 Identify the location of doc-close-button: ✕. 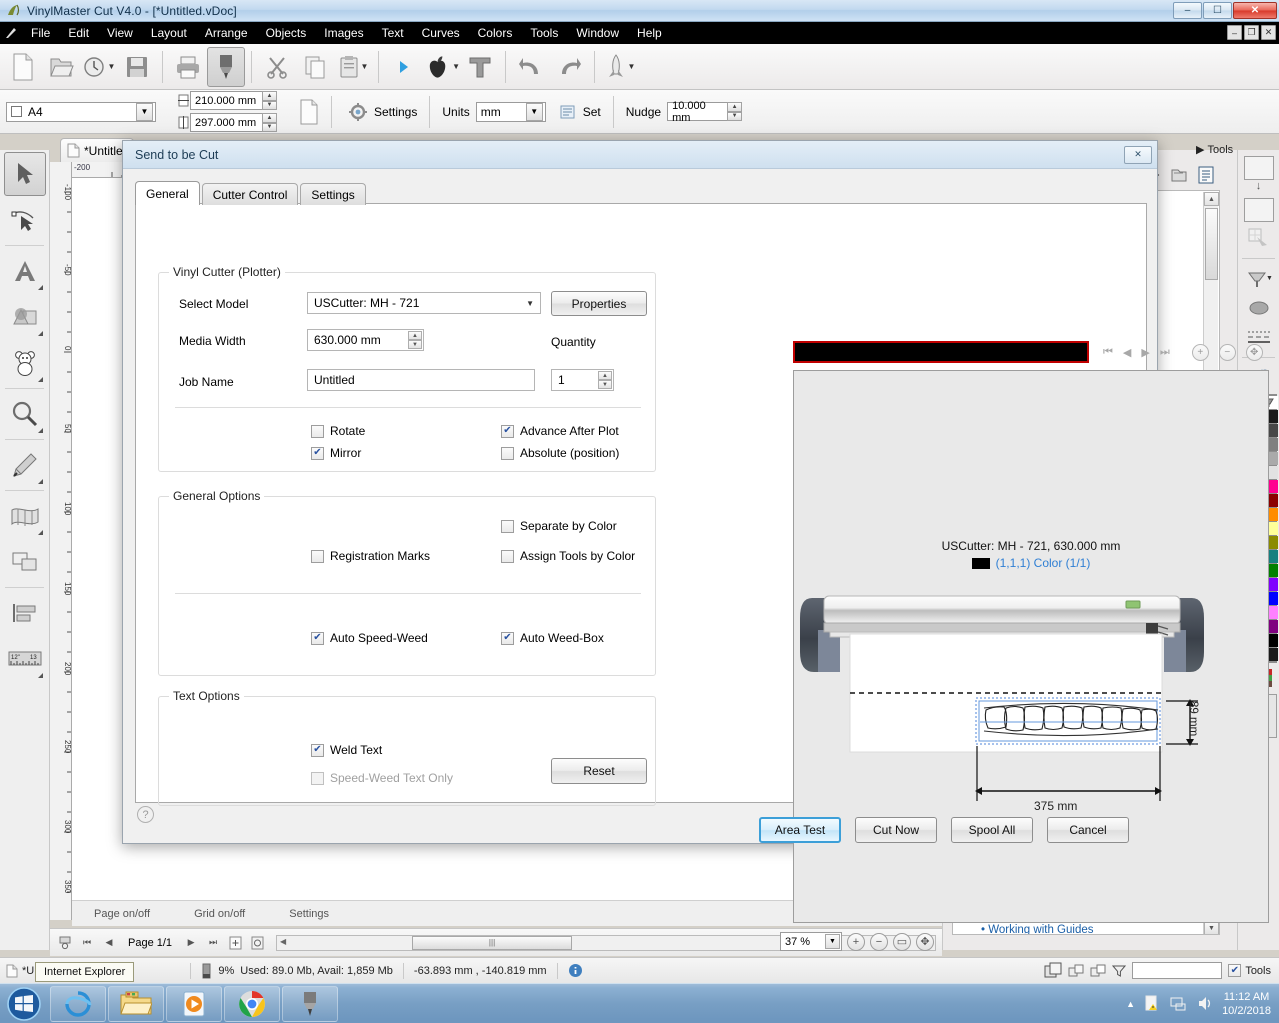
(1268, 32).